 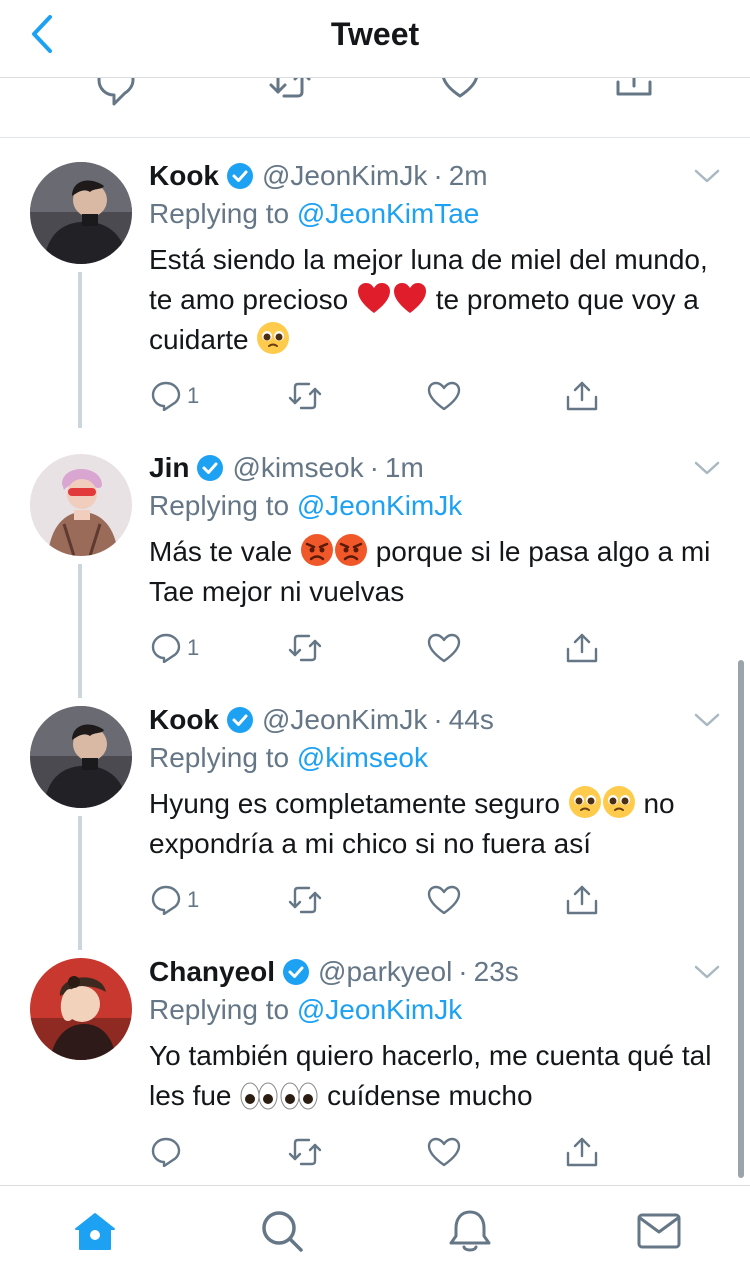 I want to click on main-retweet-button, so click(x=290, y=96).